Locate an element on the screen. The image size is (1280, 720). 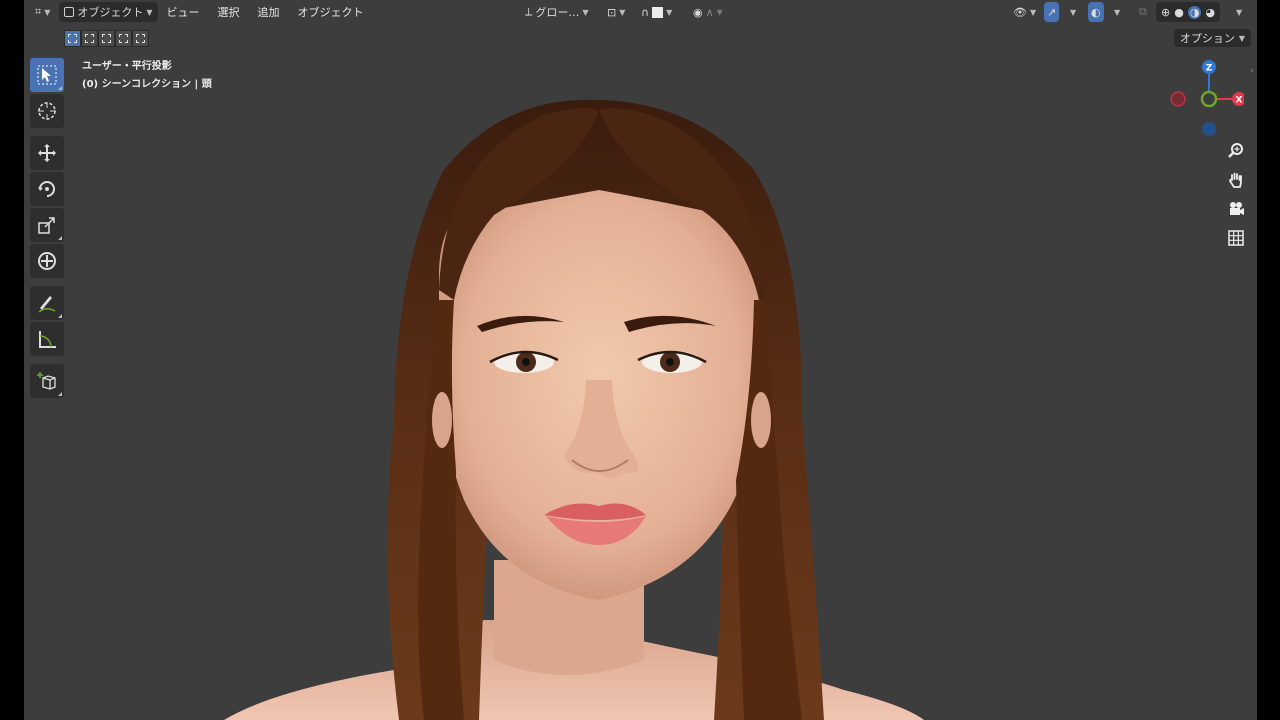
collection-label: (0) シーンコレクション | 頭 is located at coordinates (147, 84).